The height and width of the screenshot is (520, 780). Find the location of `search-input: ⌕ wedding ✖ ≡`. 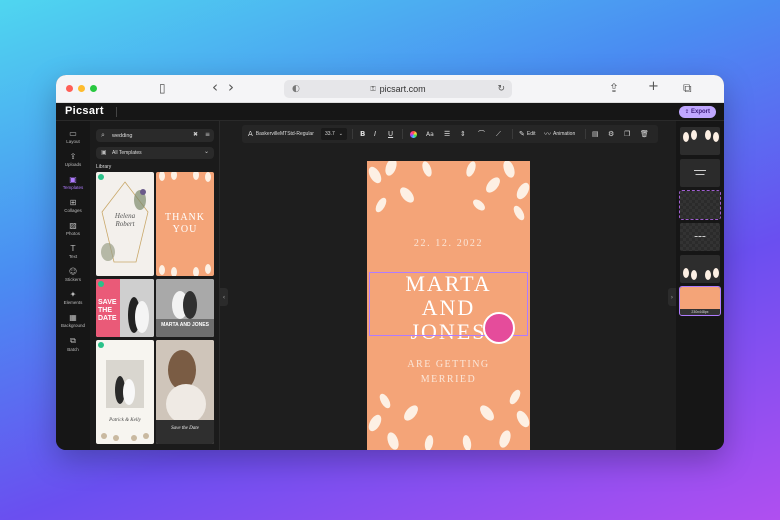

search-input: ⌕ wedding ✖ ≡ is located at coordinates (155, 135).